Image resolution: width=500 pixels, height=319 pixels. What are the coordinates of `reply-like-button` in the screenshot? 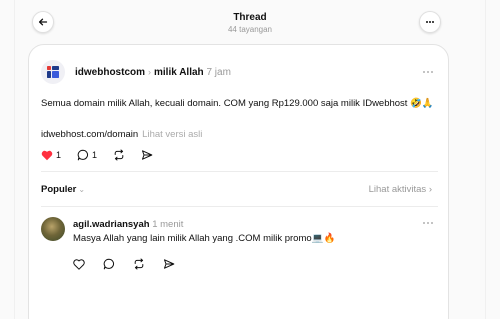 It's located at (79, 264).